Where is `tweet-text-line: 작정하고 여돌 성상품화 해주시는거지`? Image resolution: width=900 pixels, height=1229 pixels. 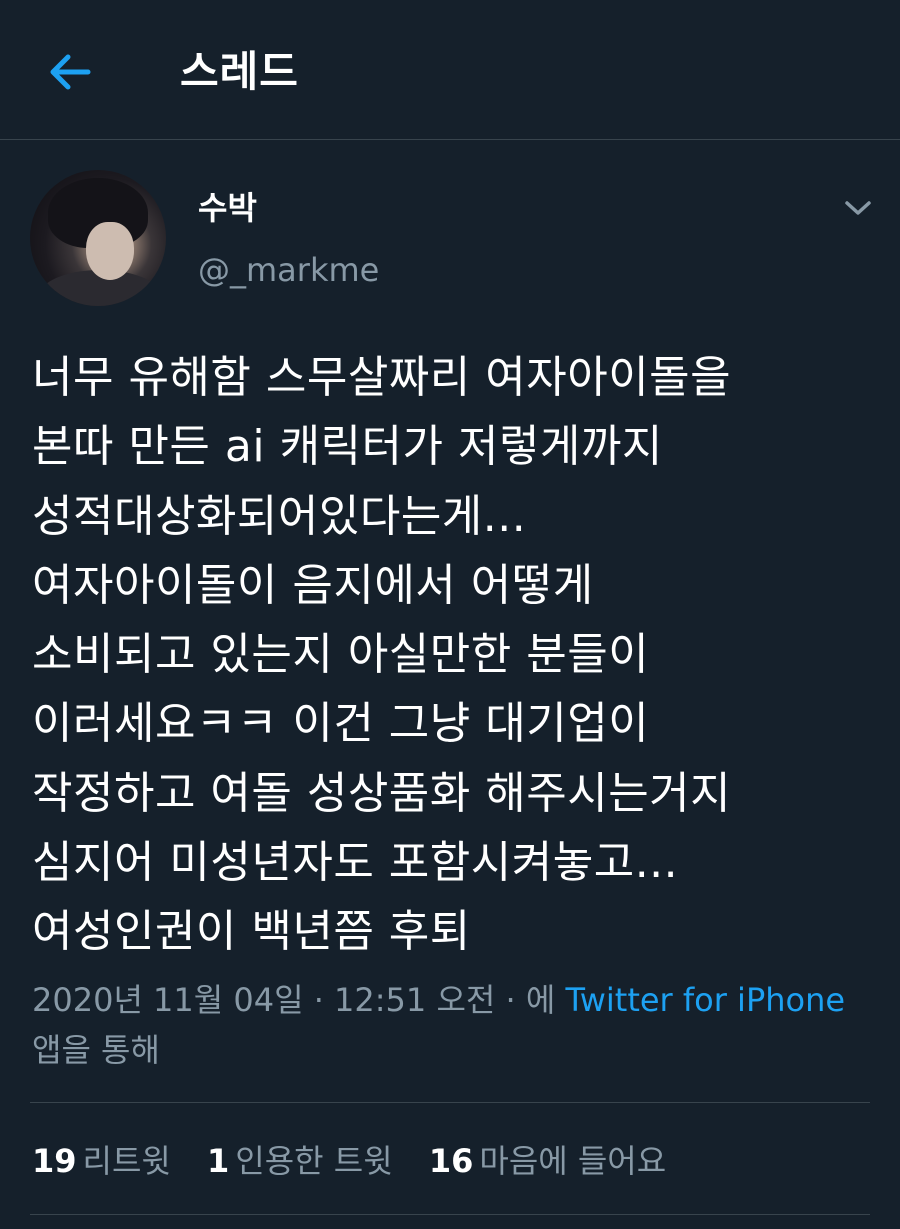 tweet-text-line: 작정하고 여돌 성상품화 해주시는거지 is located at coordinates (382, 793).